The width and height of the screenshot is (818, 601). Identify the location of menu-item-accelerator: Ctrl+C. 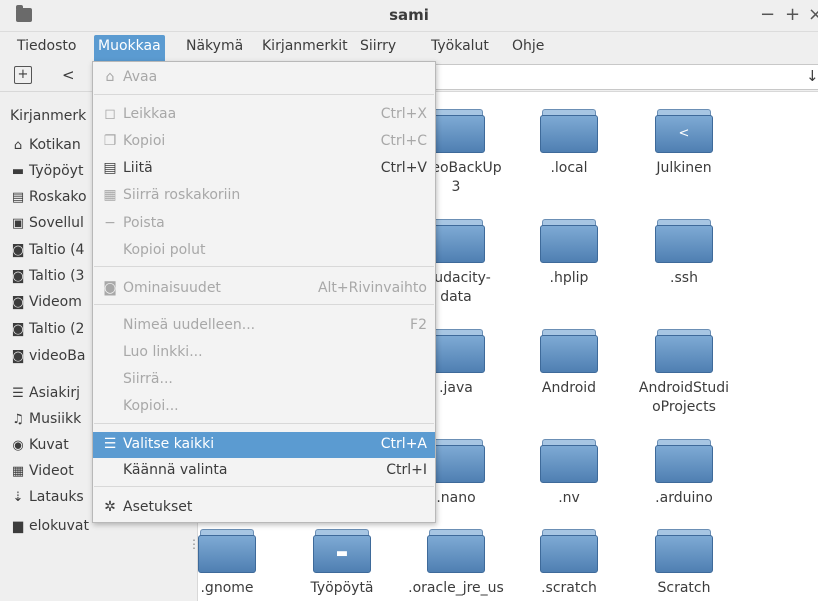
(403, 141).